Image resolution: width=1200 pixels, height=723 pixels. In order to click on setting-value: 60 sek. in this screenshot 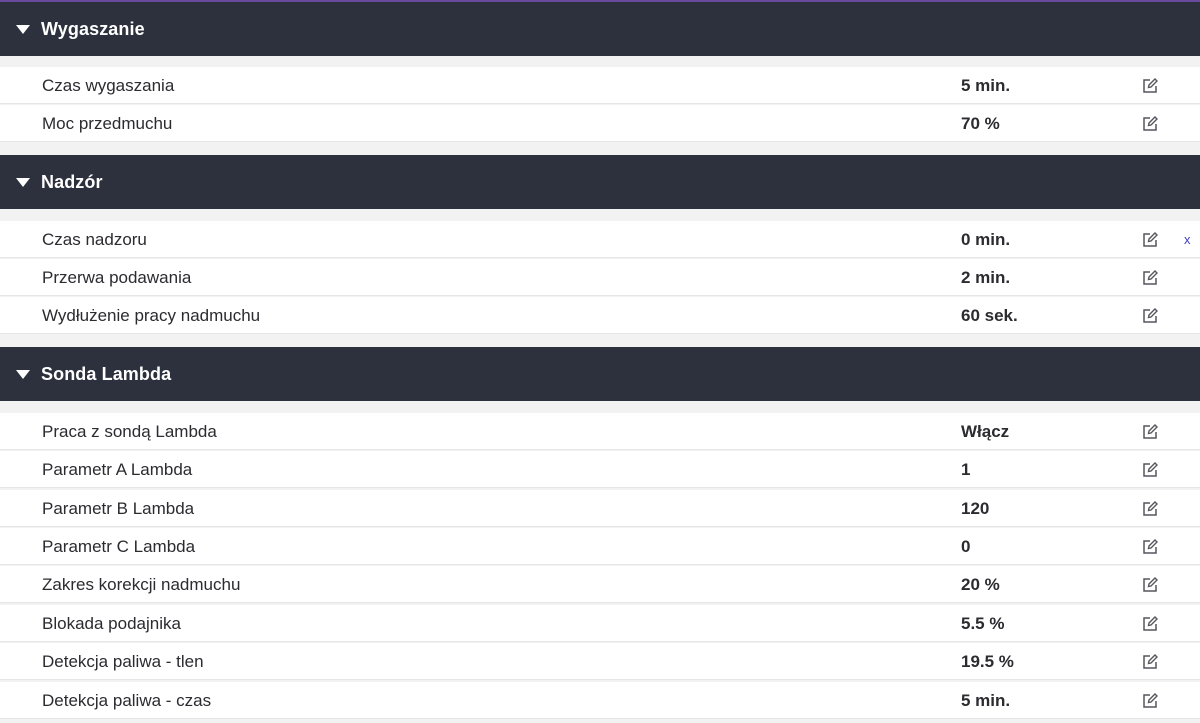, I will do `click(989, 315)`.